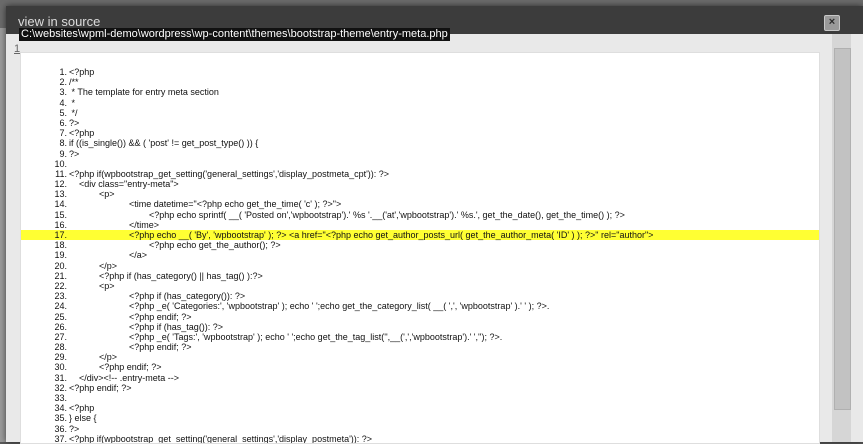  What do you see at coordinates (114, 225) in the screenshot?
I see `line-text: </time>` at bounding box center [114, 225].